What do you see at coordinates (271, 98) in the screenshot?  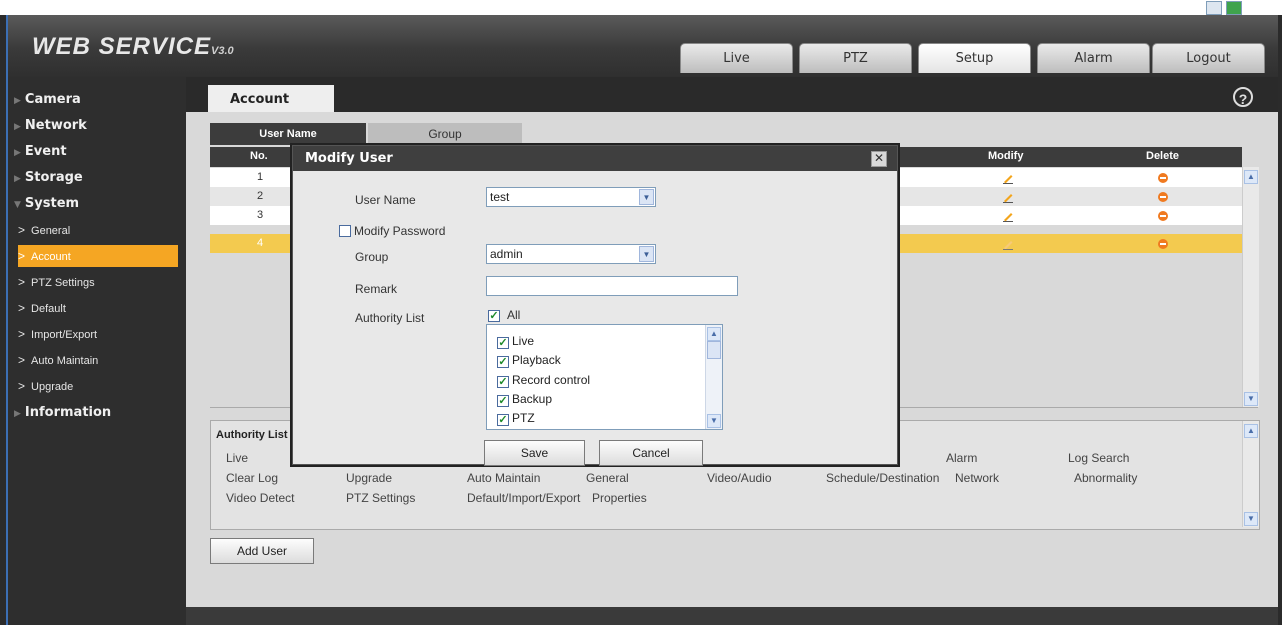 I see `tab-account: Account` at bounding box center [271, 98].